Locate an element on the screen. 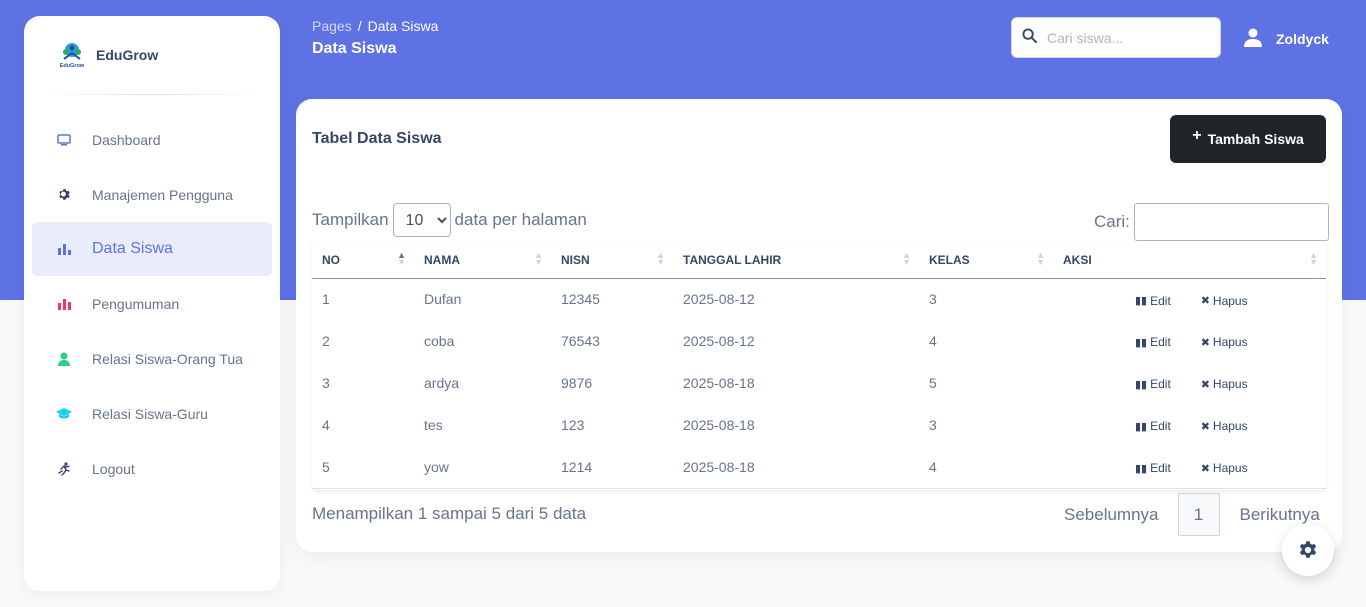  column-header-aksi: AKSI ▲ ▼ is located at coordinates (1189, 260).